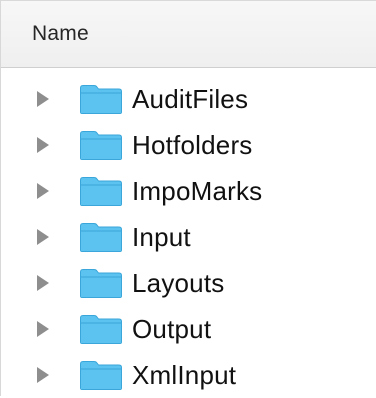 The width and height of the screenshot is (376, 398). I want to click on list-item: Input, so click(188, 237).